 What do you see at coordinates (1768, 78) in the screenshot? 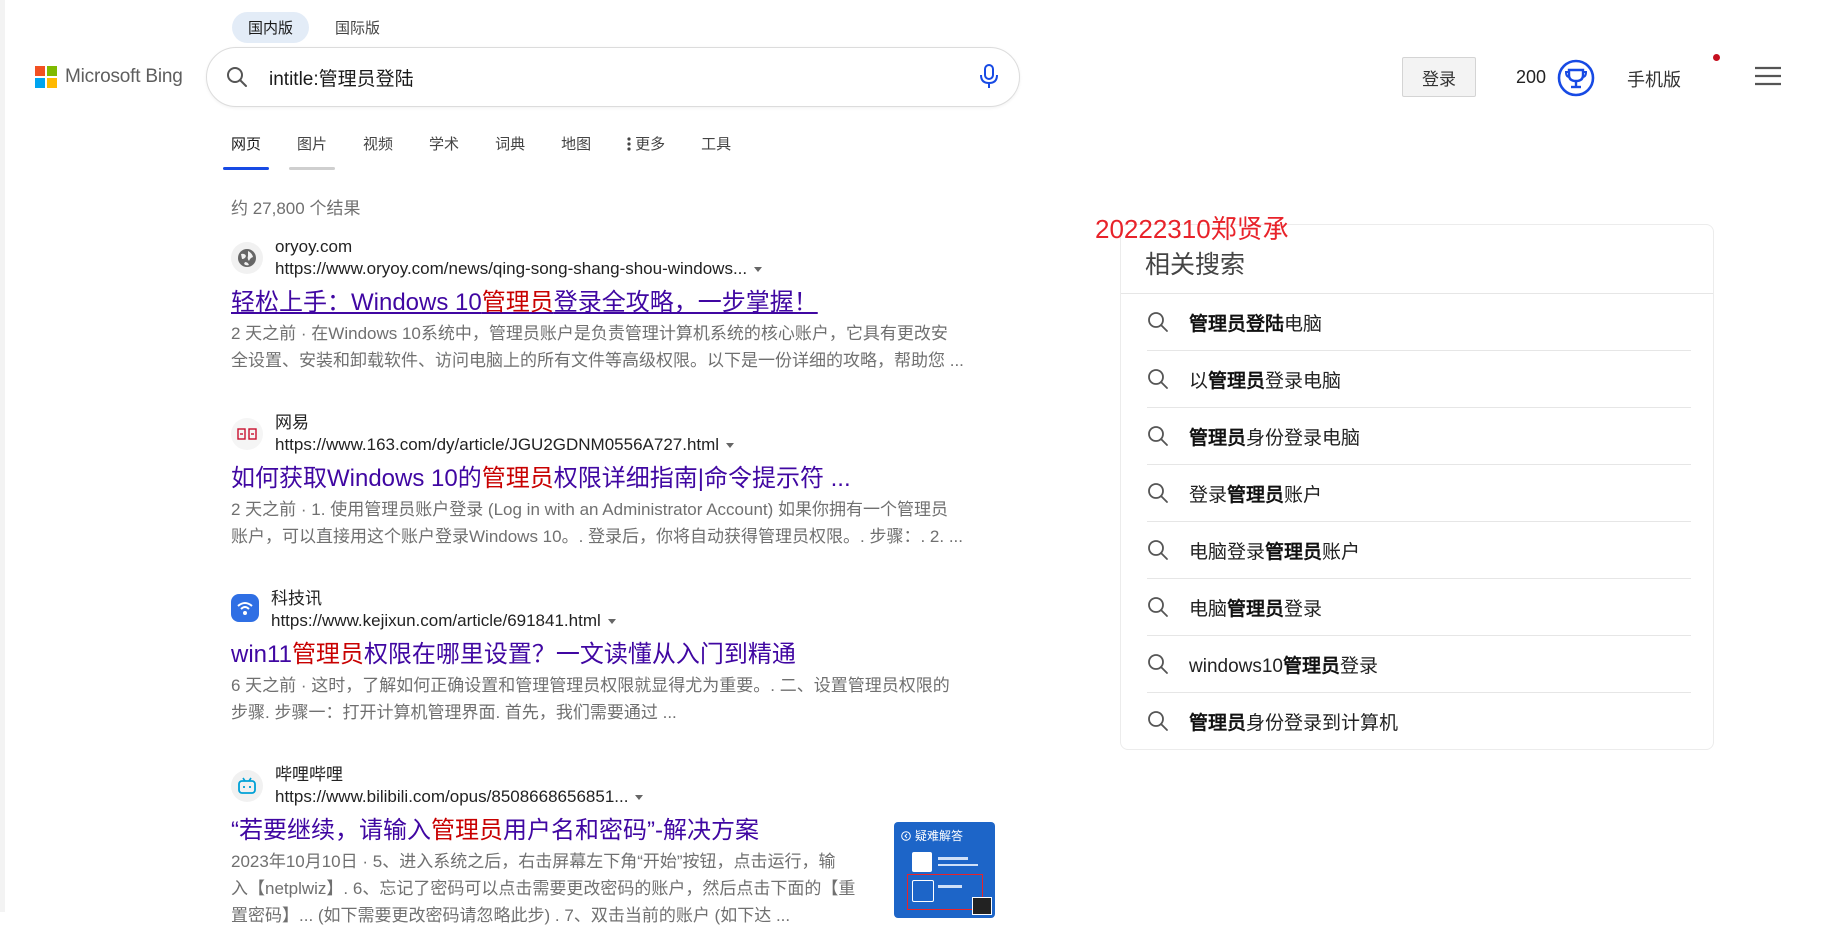
I see `hamburger-menu-icon` at bounding box center [1768, 78].